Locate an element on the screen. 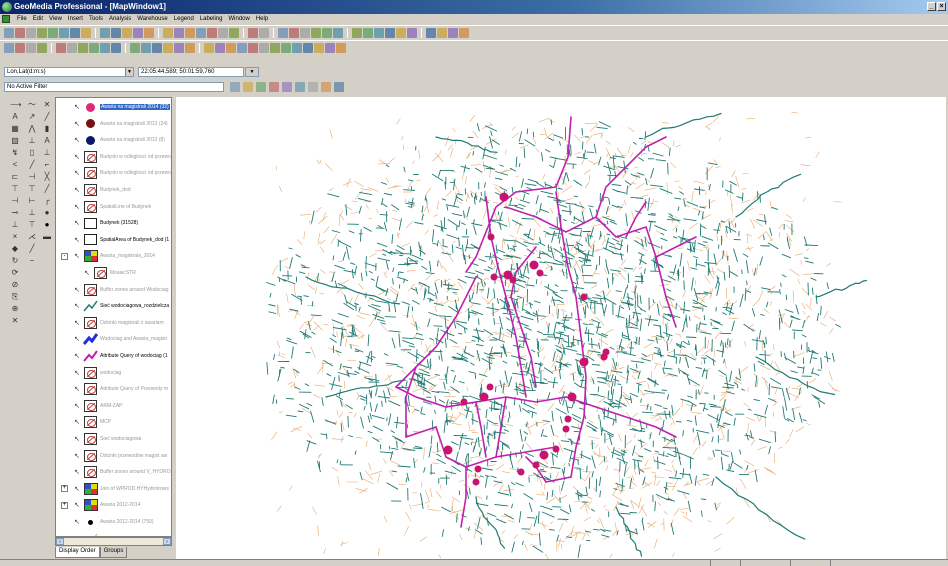 Image resolution: width=948 pixels, height=566 pixels. add-icon: ⊕ is located at coordinates (15, 309).